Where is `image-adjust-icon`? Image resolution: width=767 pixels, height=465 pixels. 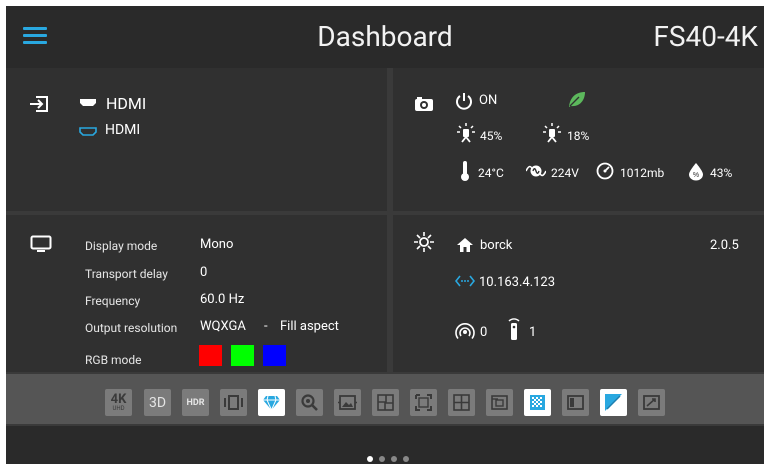 image-adjust-icon is located at coordinates (347, 402).